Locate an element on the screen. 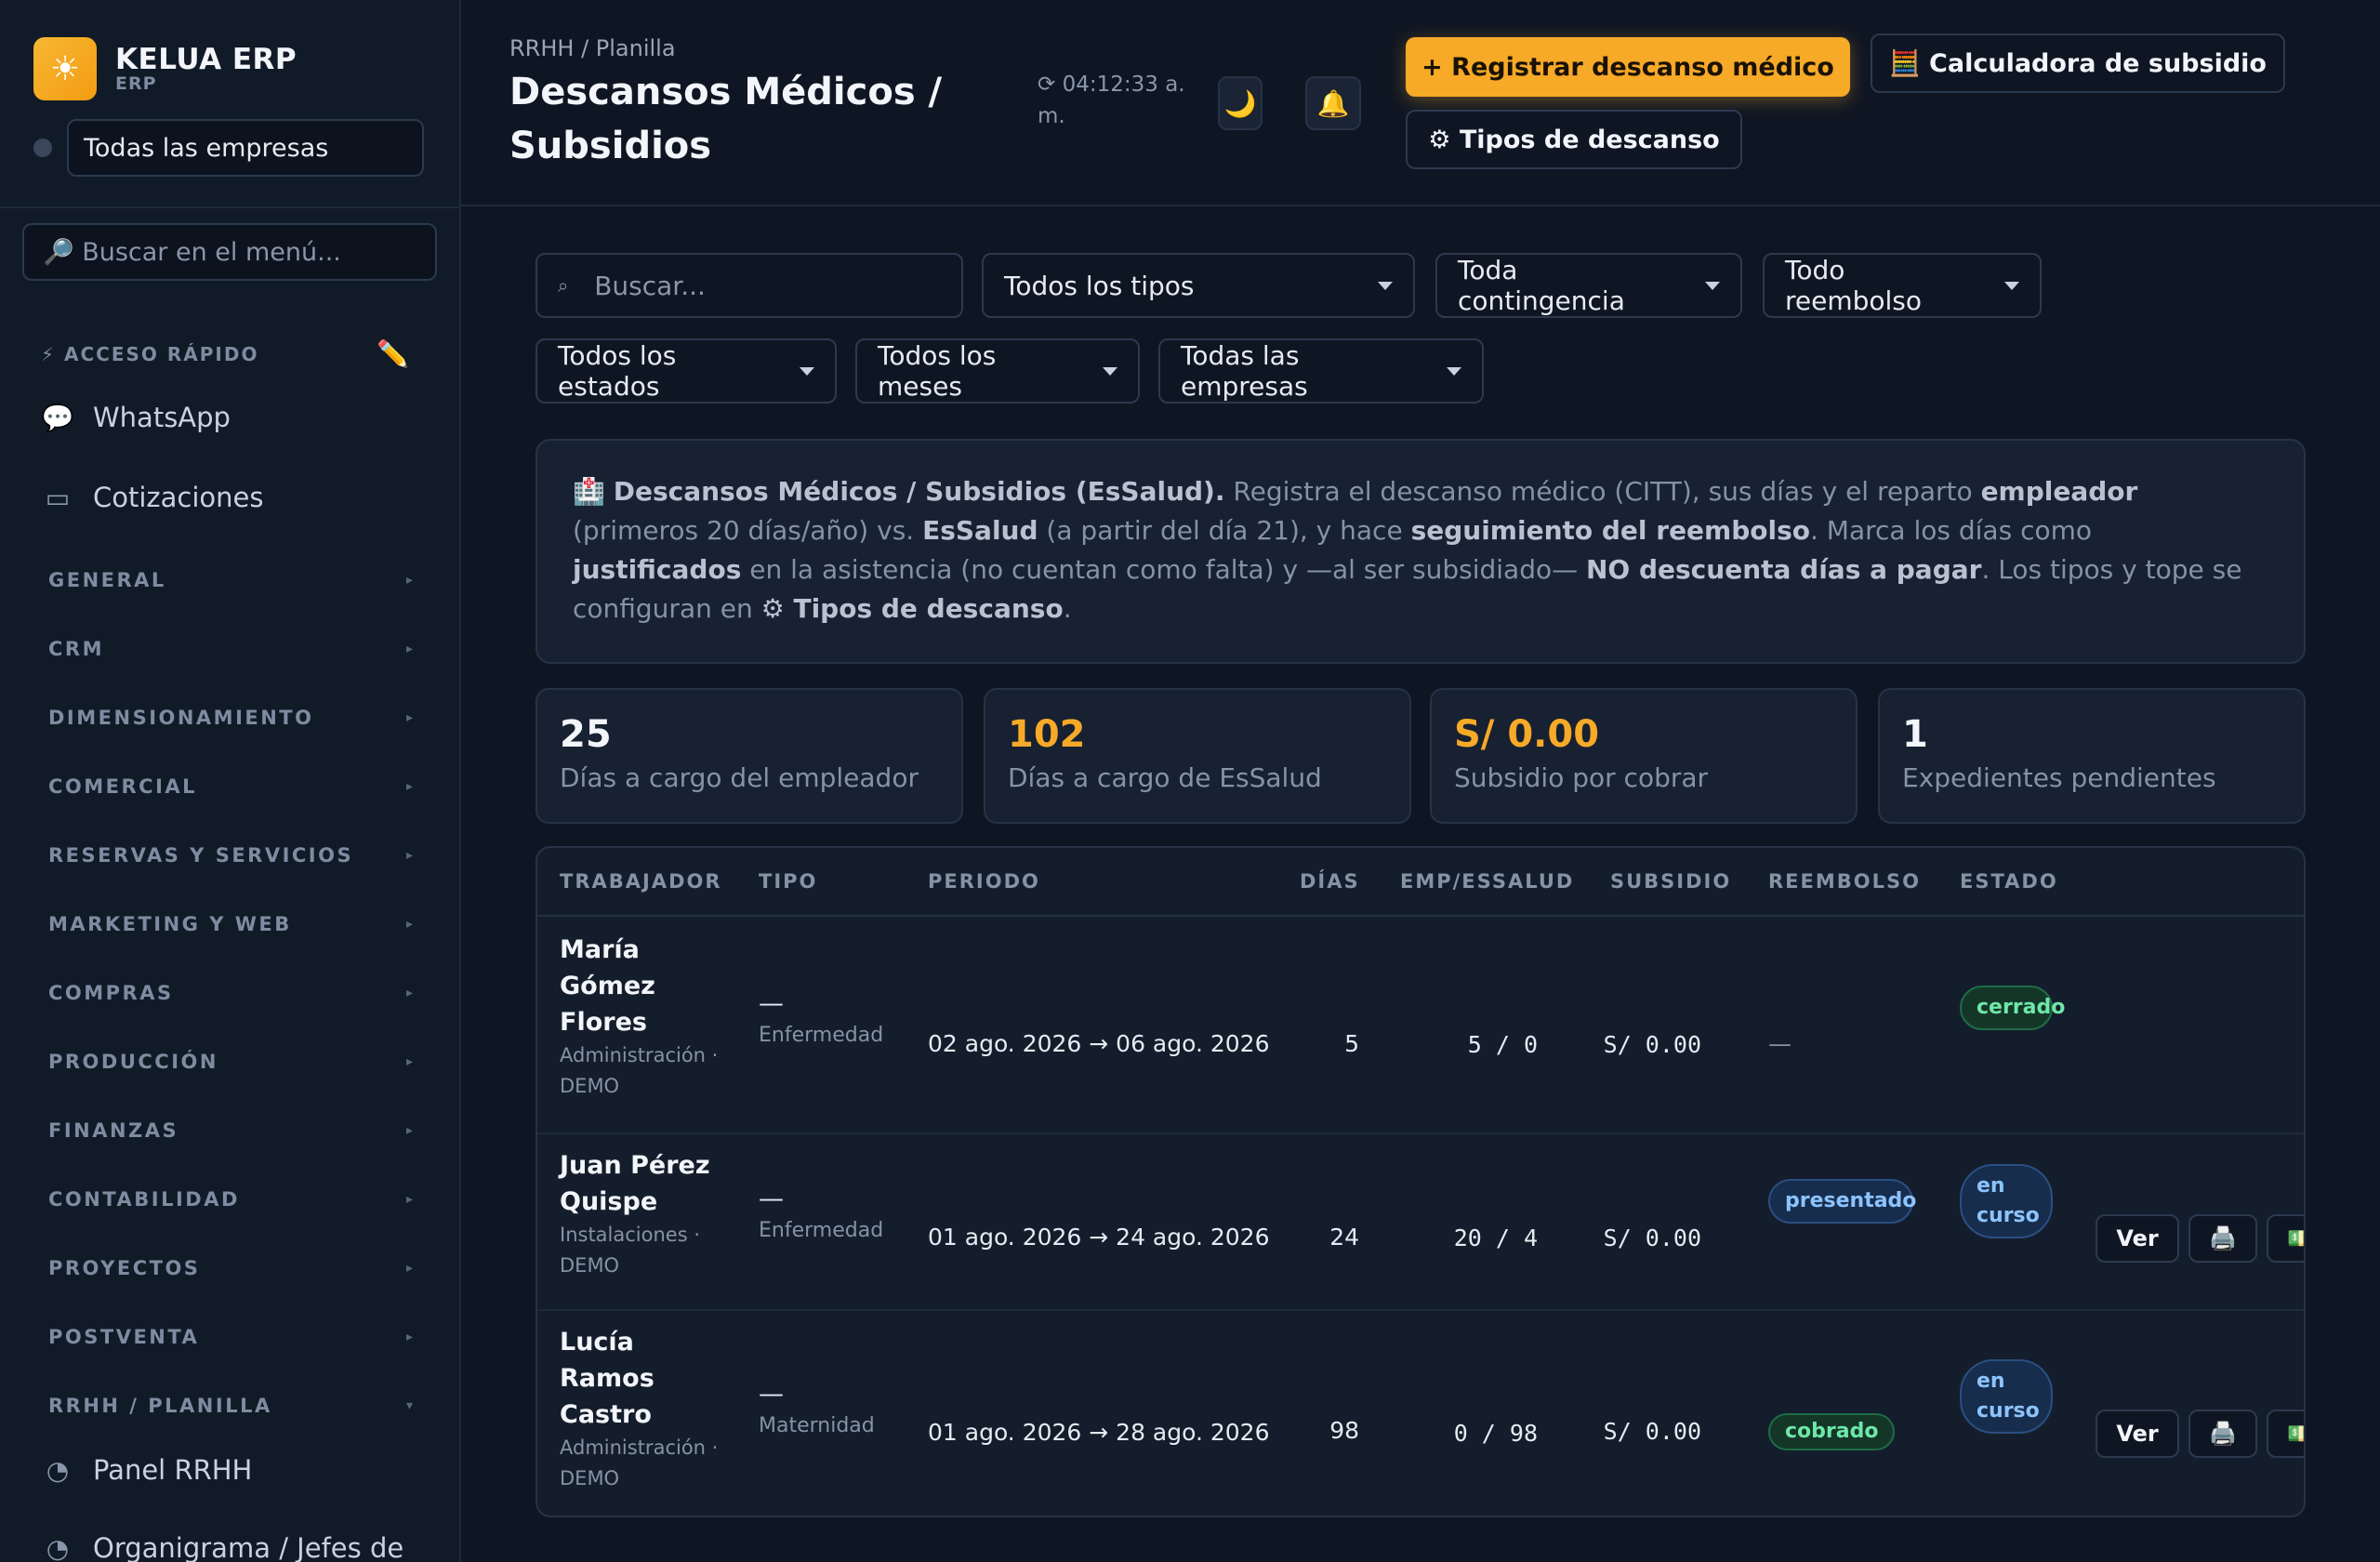  bell-icon: 🔔 is located at coordinates (1333, 103).